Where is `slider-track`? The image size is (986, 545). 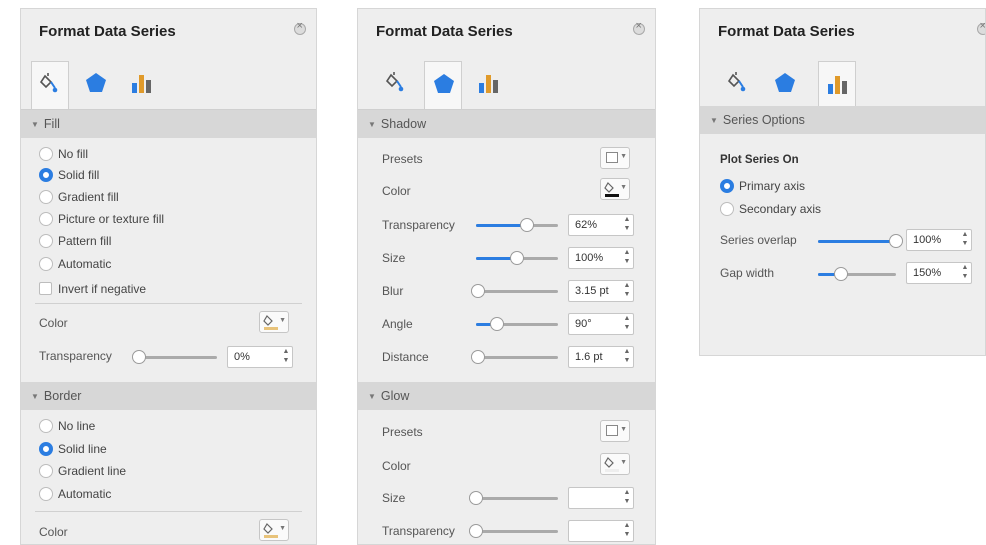
slider-track is located at coordinates (517, 291).